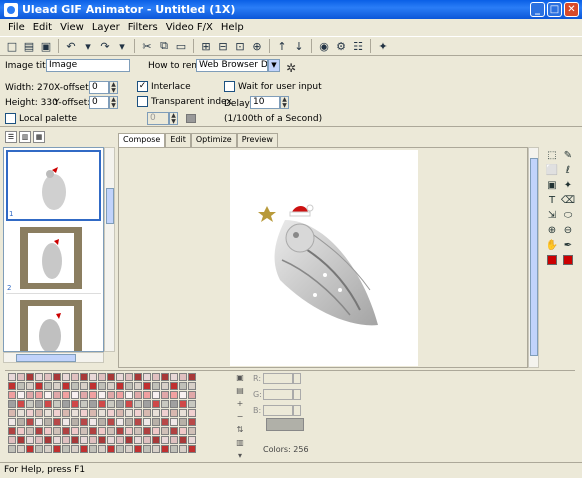 The image size is (582, 478). What do you see at coordinates (12, 46) in the screenshot?
I see `new-icon: □` at bounding box center [12, 46].